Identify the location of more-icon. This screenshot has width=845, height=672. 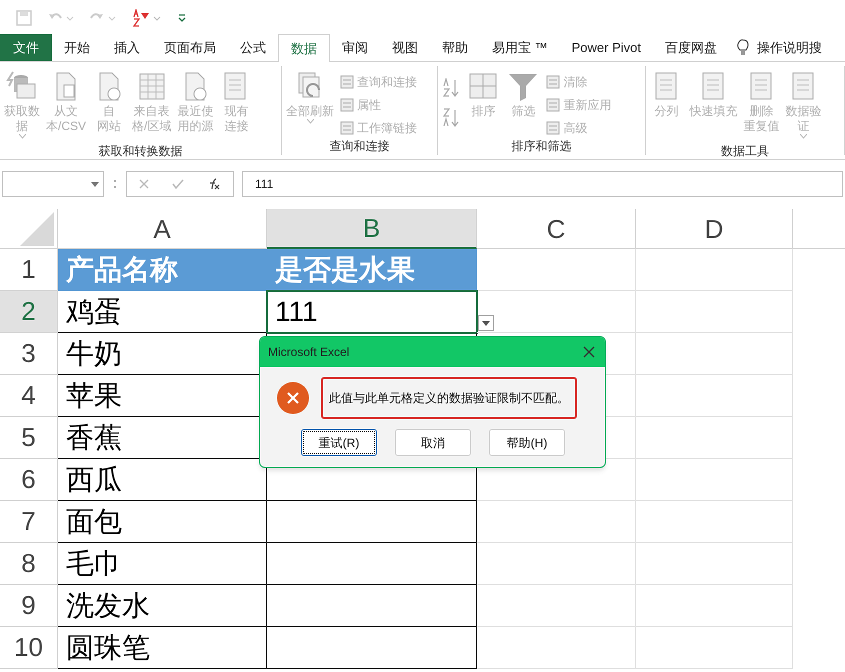
(115, 184).